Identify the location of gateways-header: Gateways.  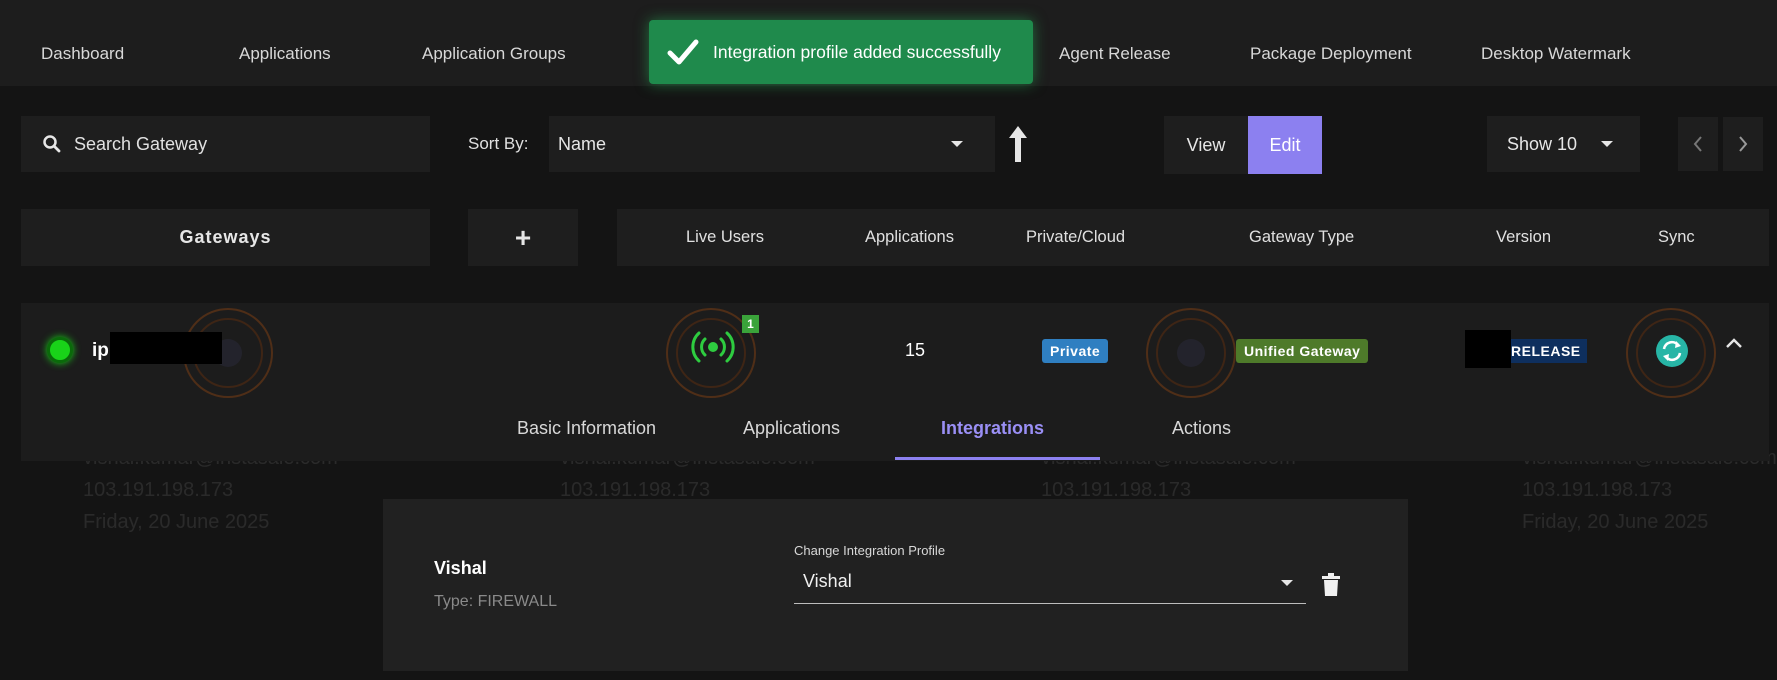
(225, 237).